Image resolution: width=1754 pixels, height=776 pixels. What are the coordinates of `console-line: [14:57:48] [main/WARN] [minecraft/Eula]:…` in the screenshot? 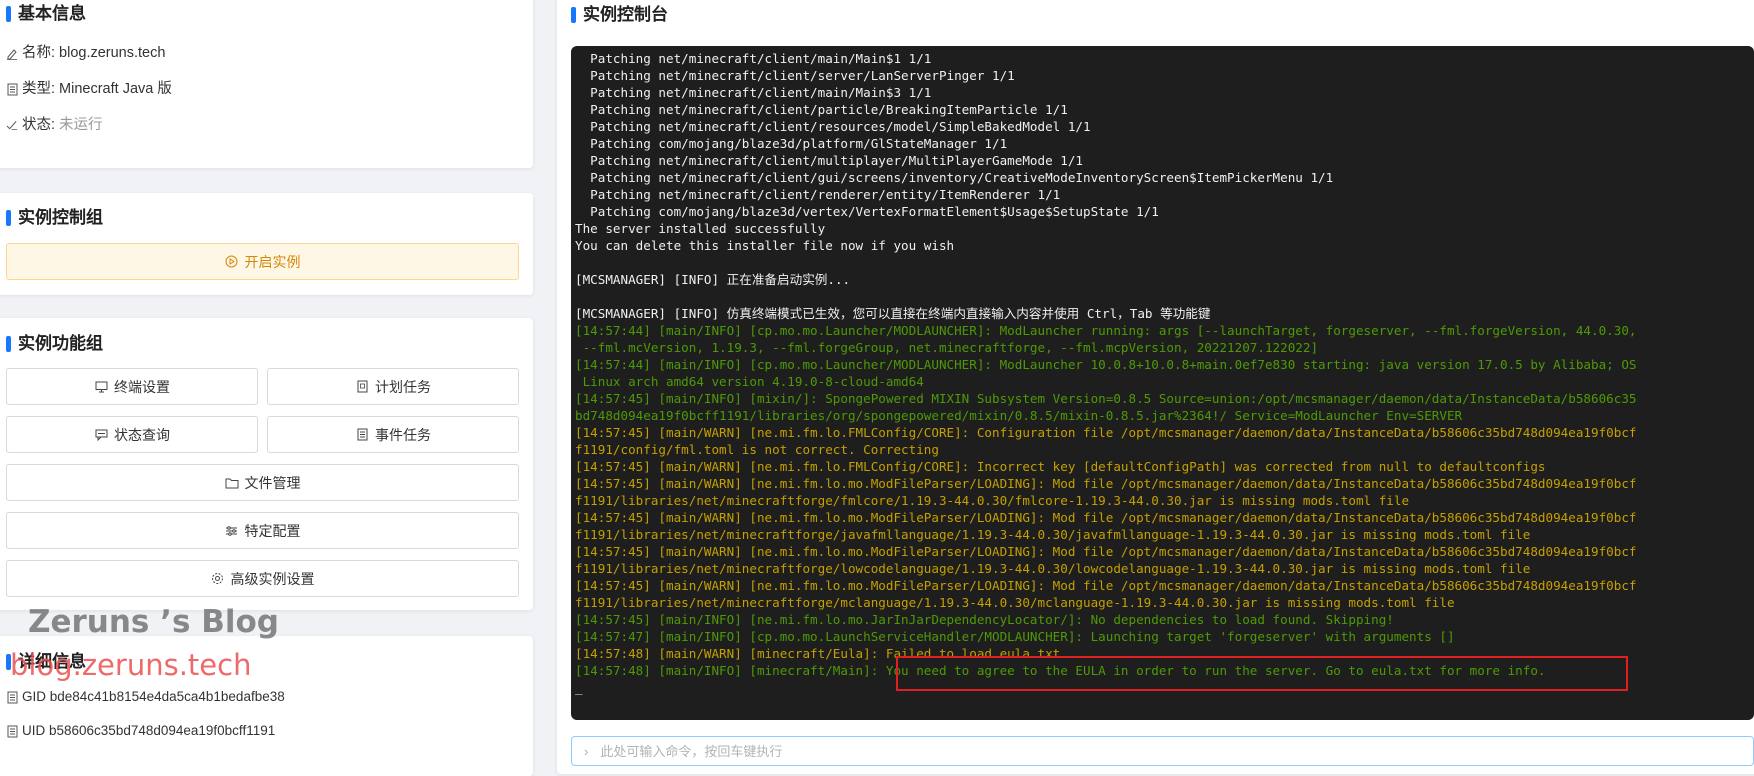 It's located at (818, 653).